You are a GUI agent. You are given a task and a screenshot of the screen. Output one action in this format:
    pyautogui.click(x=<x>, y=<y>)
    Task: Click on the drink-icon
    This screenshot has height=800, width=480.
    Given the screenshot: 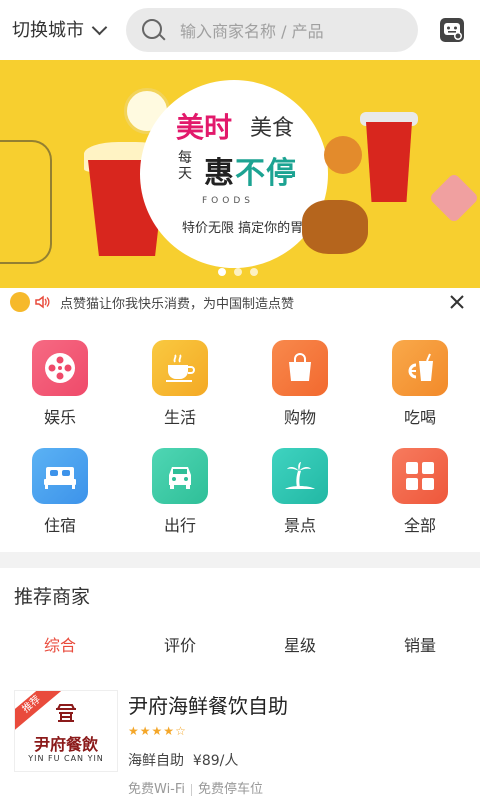 What is the action you would take?
    pyautogui.click(x=420, y=368)
    